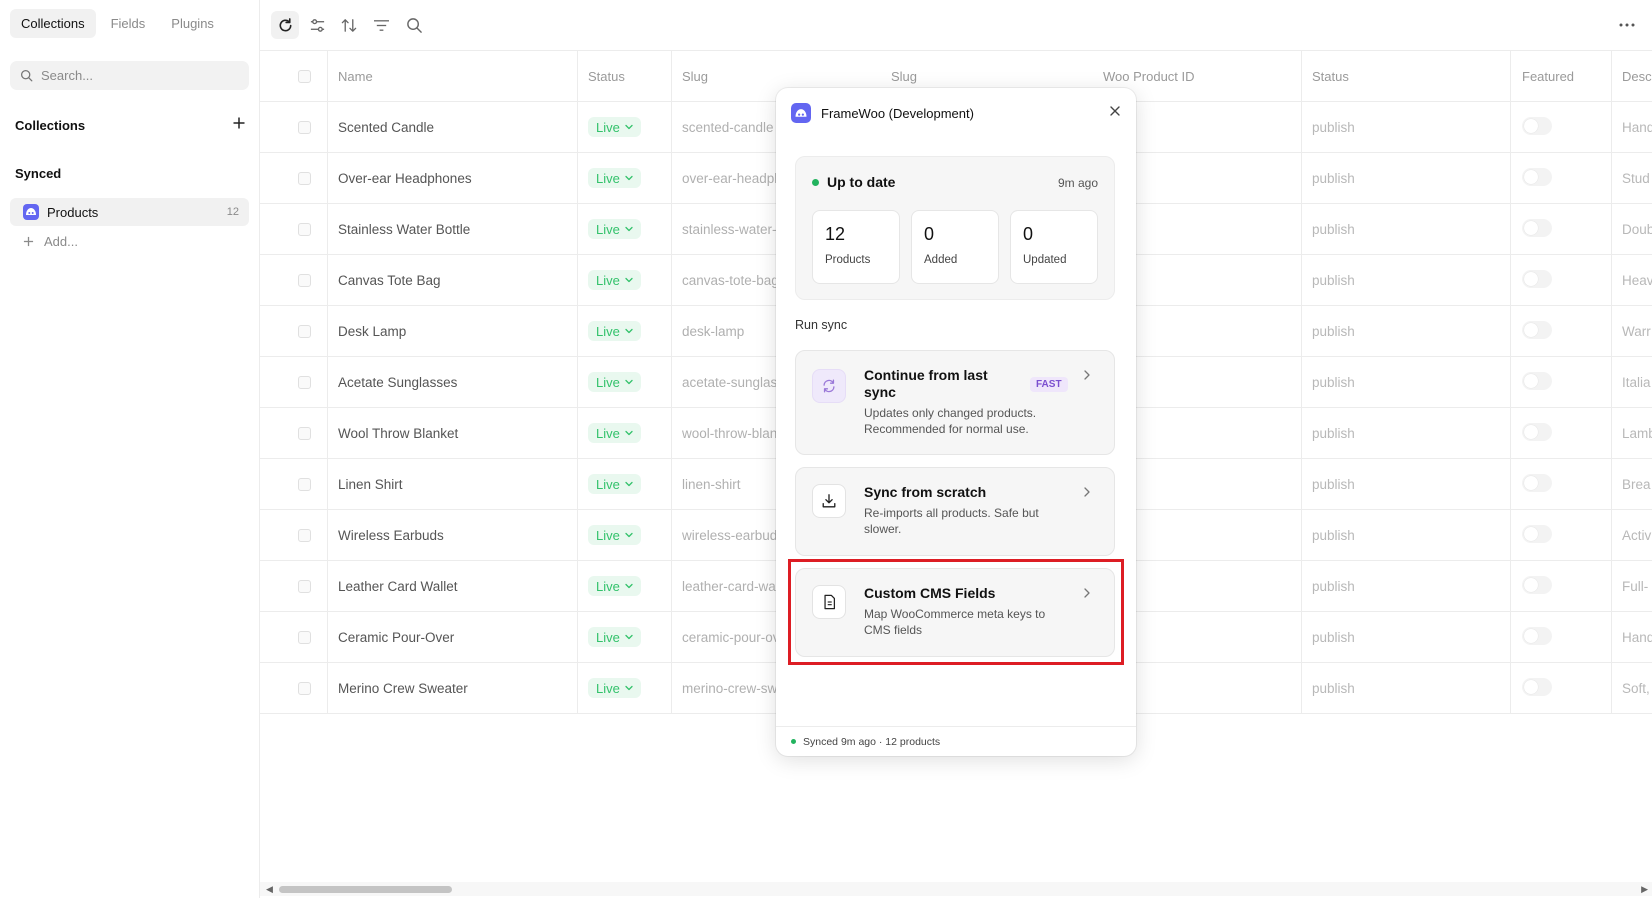  Describe the element at coordinates (1149, 76) in the screenshot. I see `column-header-woo-product-id: Woo Product ID` at that location.